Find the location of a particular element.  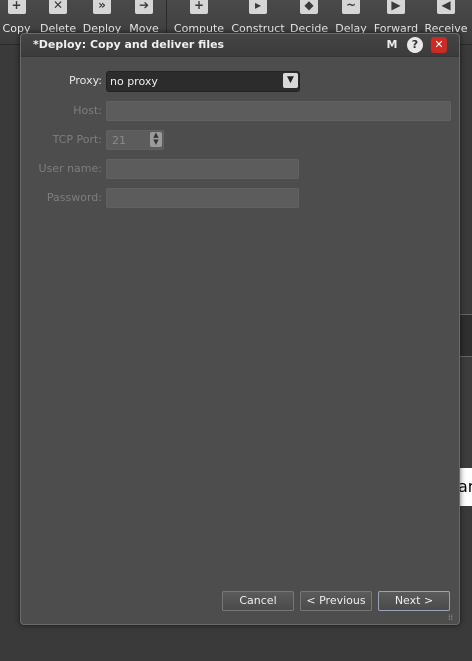

previous-button: < Previous is located at coordinates (336, 601).